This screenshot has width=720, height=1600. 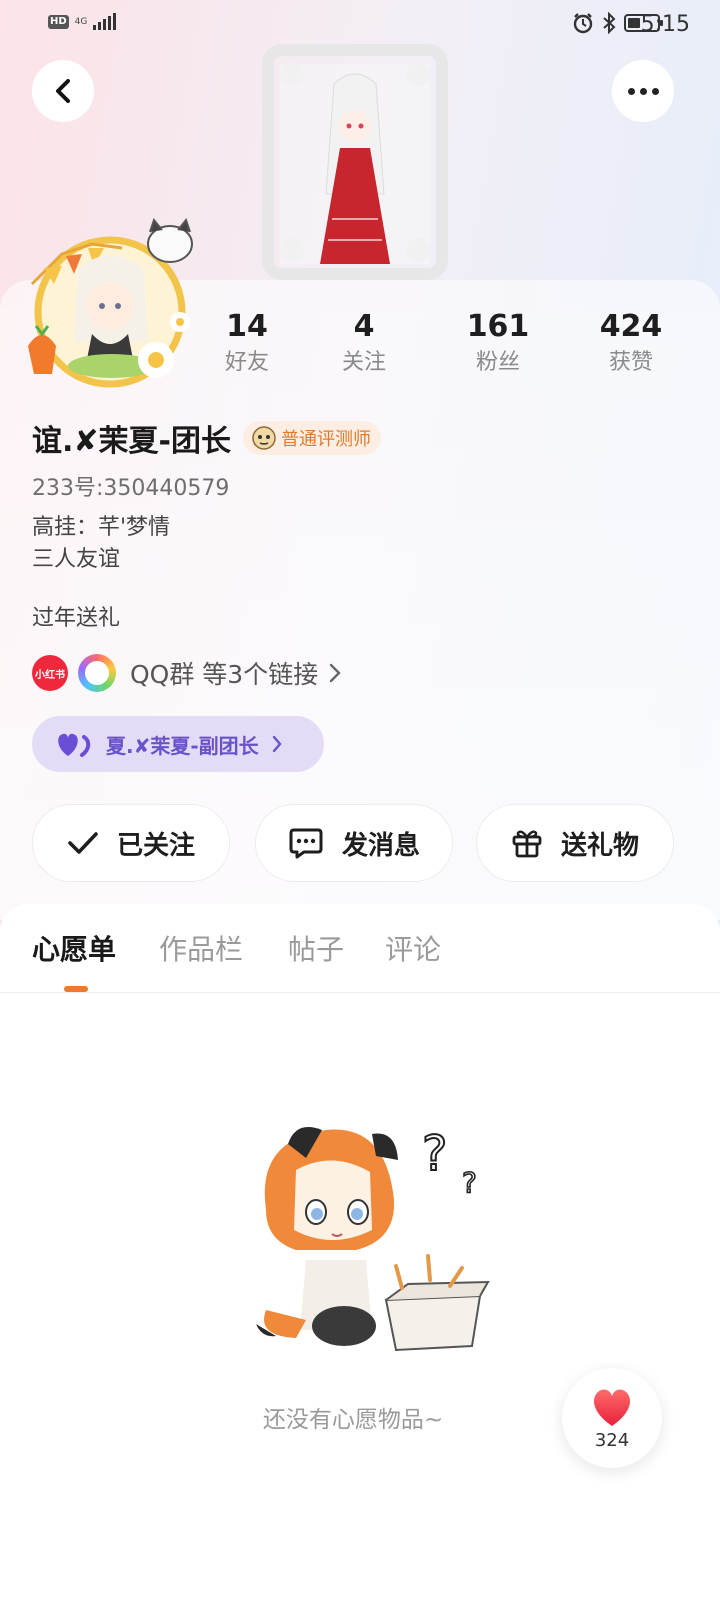 What do you see at coordinates (58, 22) in the screenshot?
I see `hd-indicator: HD` at bounding box center [58, 22].